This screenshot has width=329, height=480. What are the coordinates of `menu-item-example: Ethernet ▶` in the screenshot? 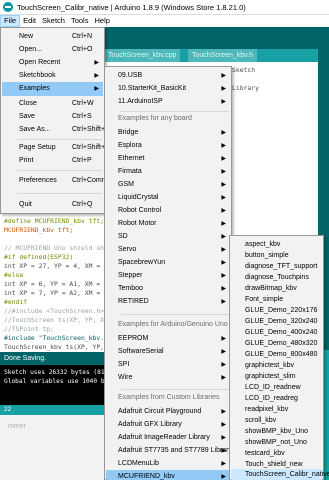 It's located at (168, 159).